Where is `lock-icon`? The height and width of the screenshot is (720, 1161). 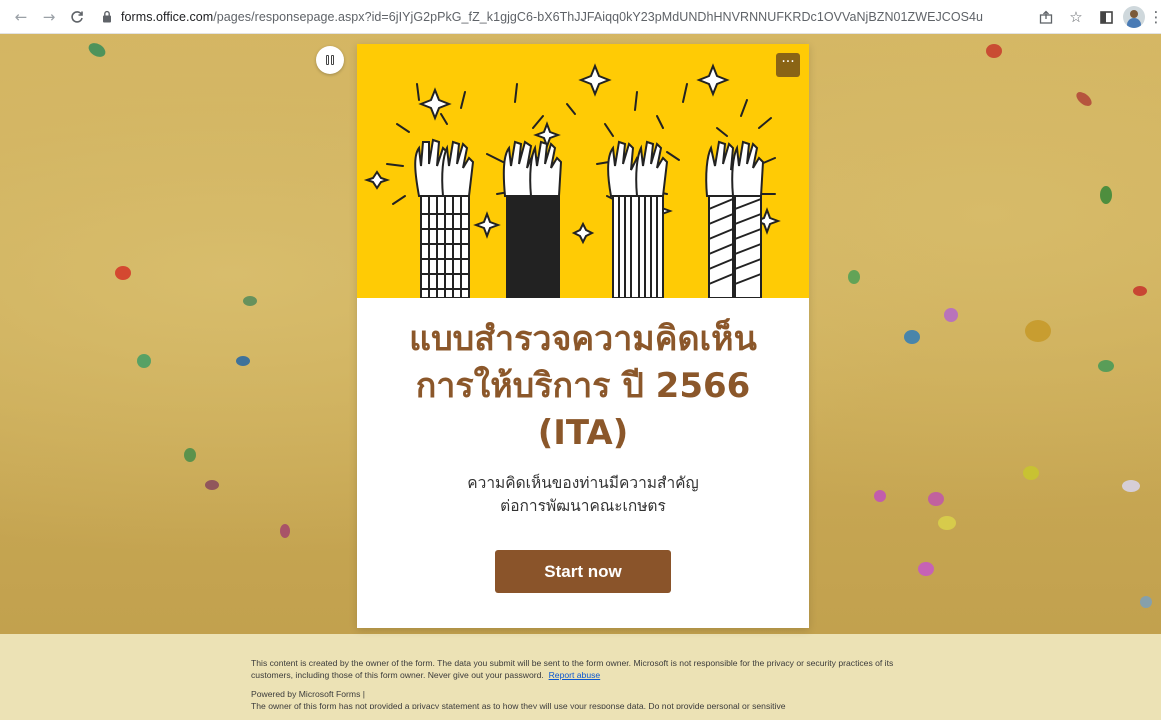 lock-icon is located at coordinates (108, 17).